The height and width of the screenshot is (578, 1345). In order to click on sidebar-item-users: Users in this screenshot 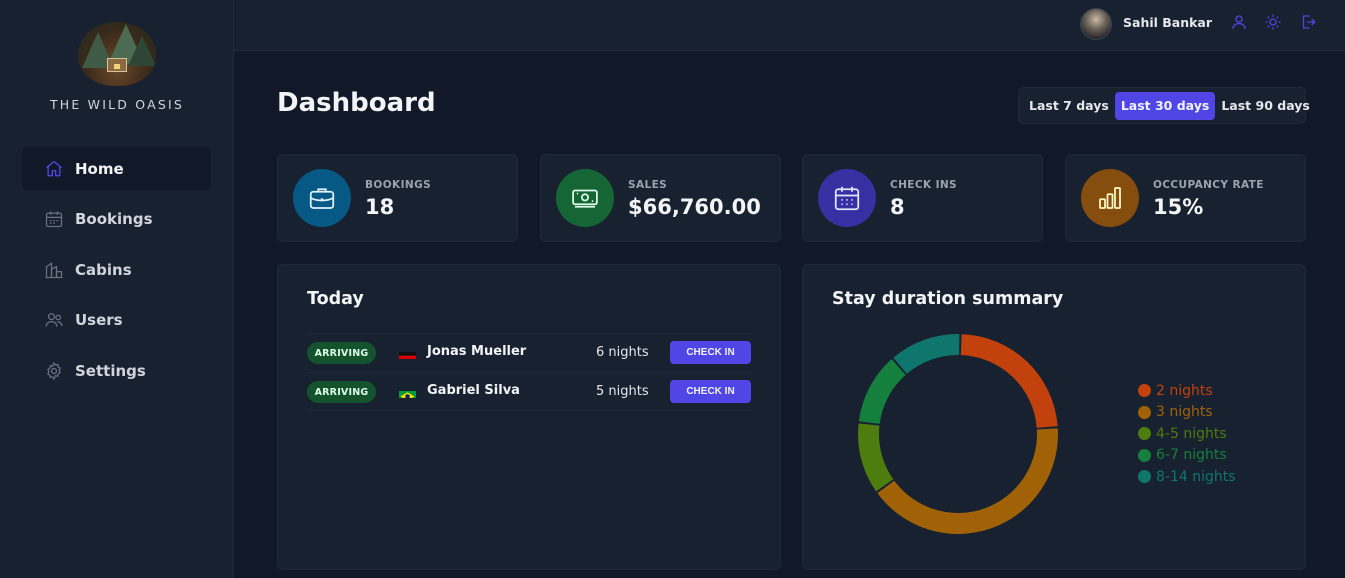, I will do `click(116, 320)`.